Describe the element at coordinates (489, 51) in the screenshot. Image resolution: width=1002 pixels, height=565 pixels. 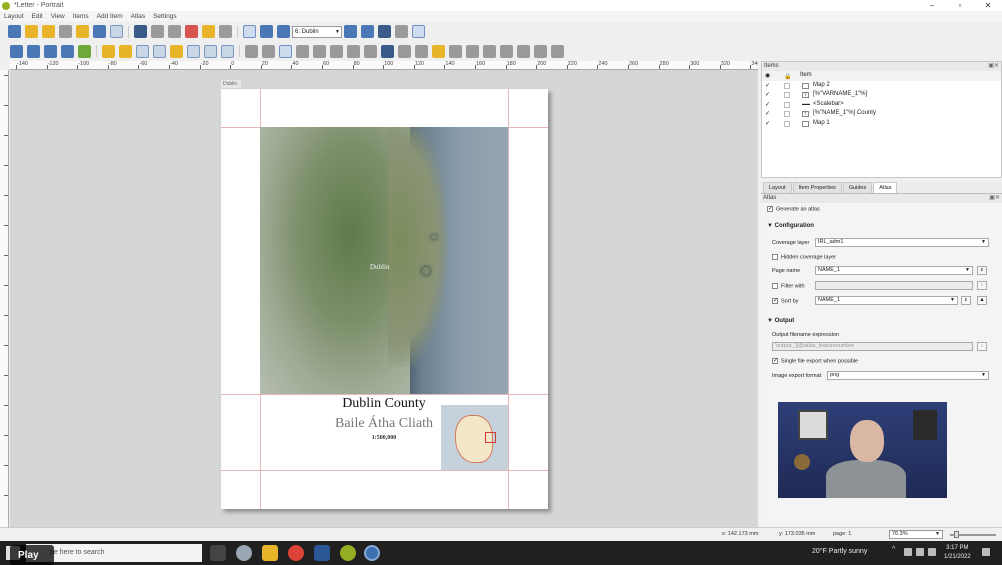
I see `add-polygon-icon` at that location.